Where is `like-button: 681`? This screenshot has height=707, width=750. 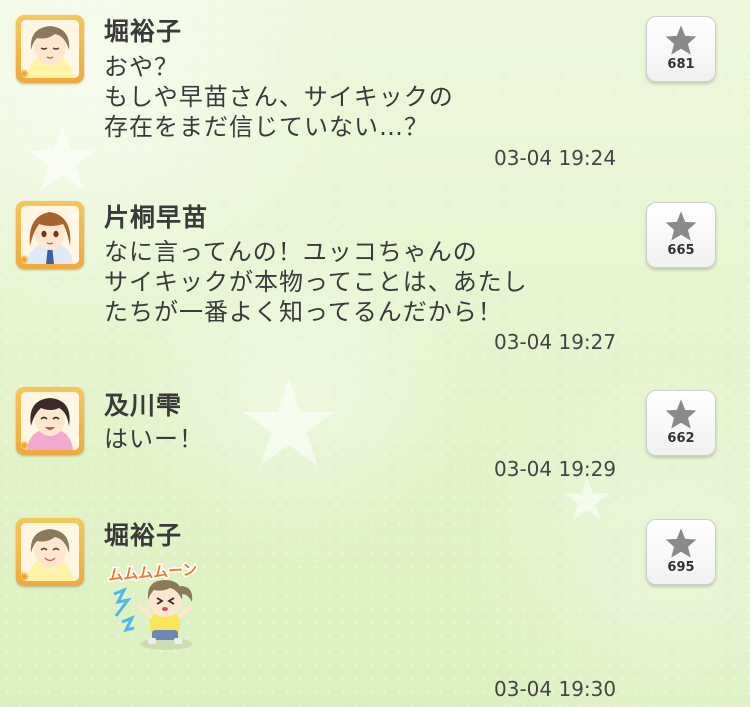
like-button: 681 is located at coordinates (681, 49).